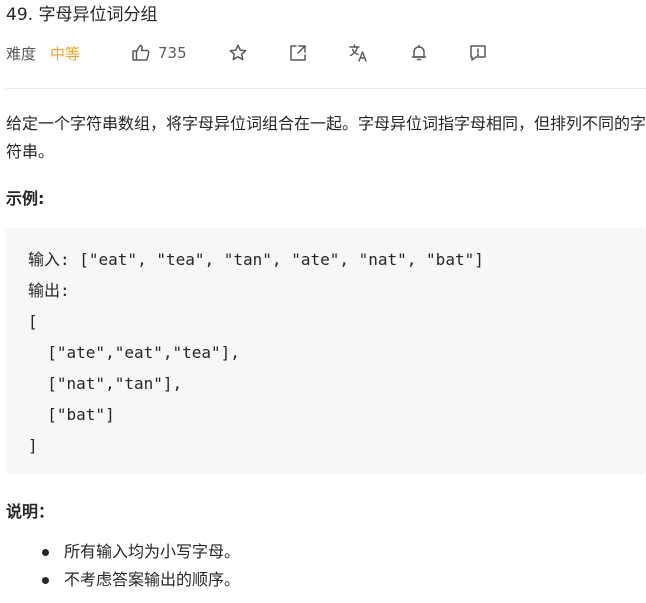  I want to click on note-heading: 说明：, so click(30, 511).